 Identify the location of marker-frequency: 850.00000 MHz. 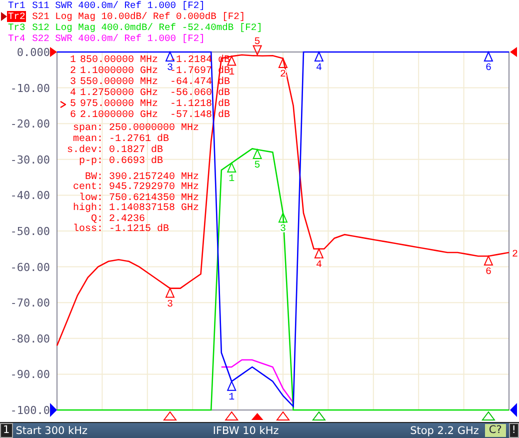
(120, 60).